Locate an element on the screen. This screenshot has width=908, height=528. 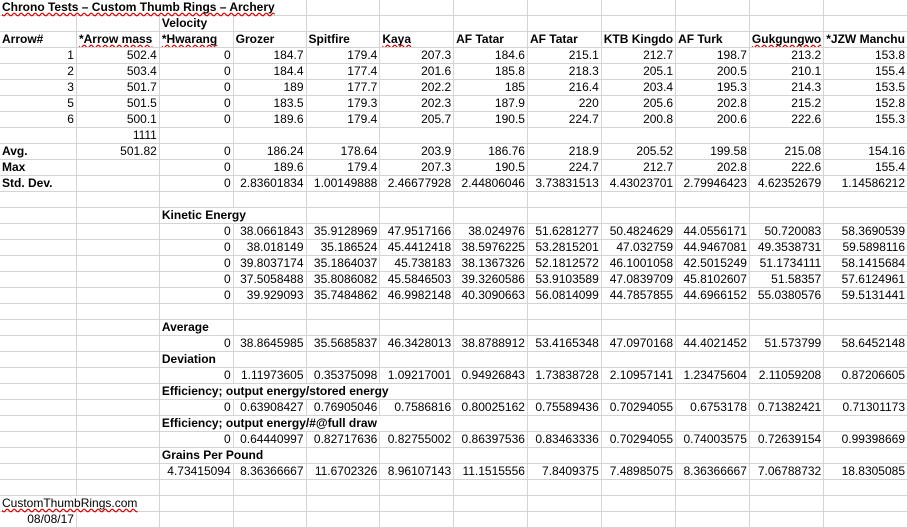
data-cell: 2.10957141 is located at coordinates (639, 375).